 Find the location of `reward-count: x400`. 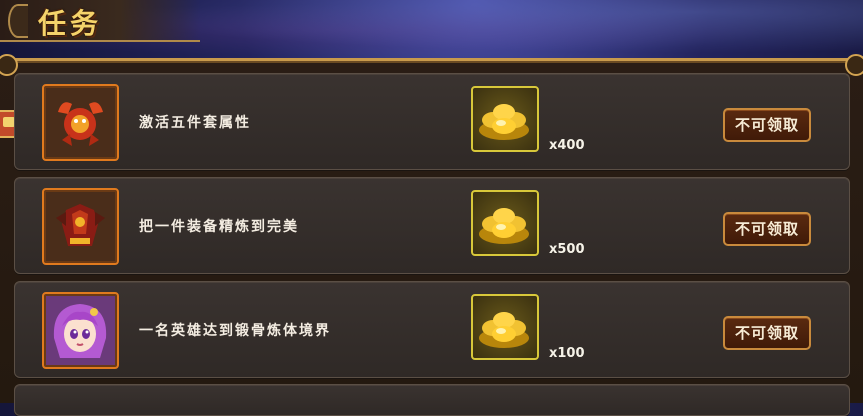

reward-count: x400 is located at coordinates (567, 145).